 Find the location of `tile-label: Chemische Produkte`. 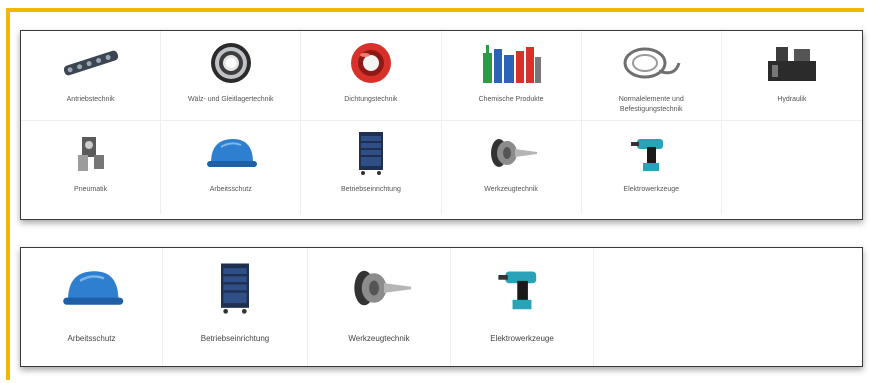

tile-label: Chemische Produkte is located at coordinates (511, 99).